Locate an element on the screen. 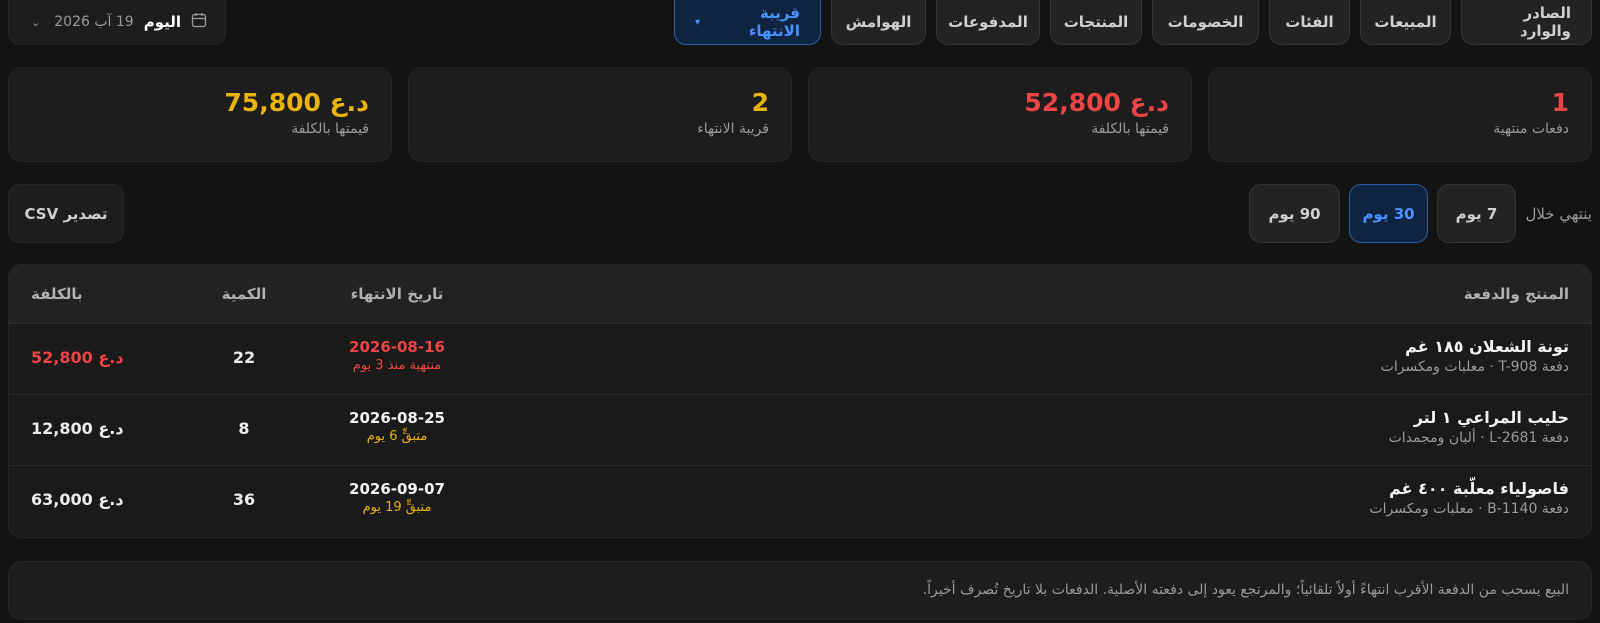 The height and width of the screenshot is (623, 1600). expiry-cell: 2026-08-25 متبقٍّ 6 يوم is located at coordinates (397, 426).